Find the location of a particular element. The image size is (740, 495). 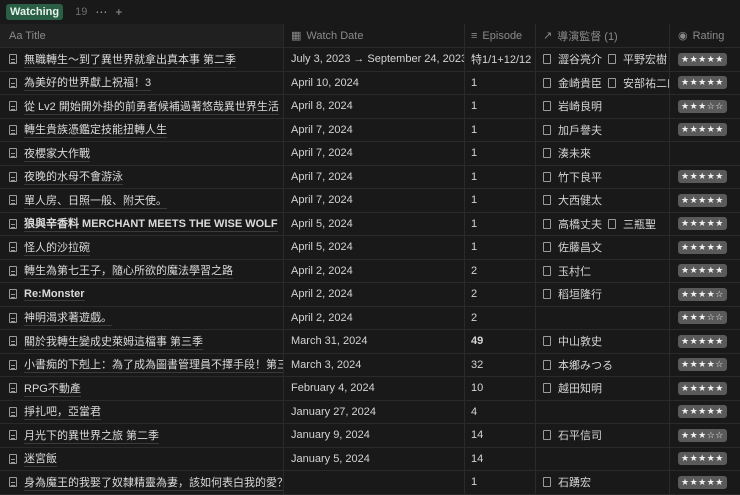

title-text: RPG不動產 is located at coordinates (52, 388).